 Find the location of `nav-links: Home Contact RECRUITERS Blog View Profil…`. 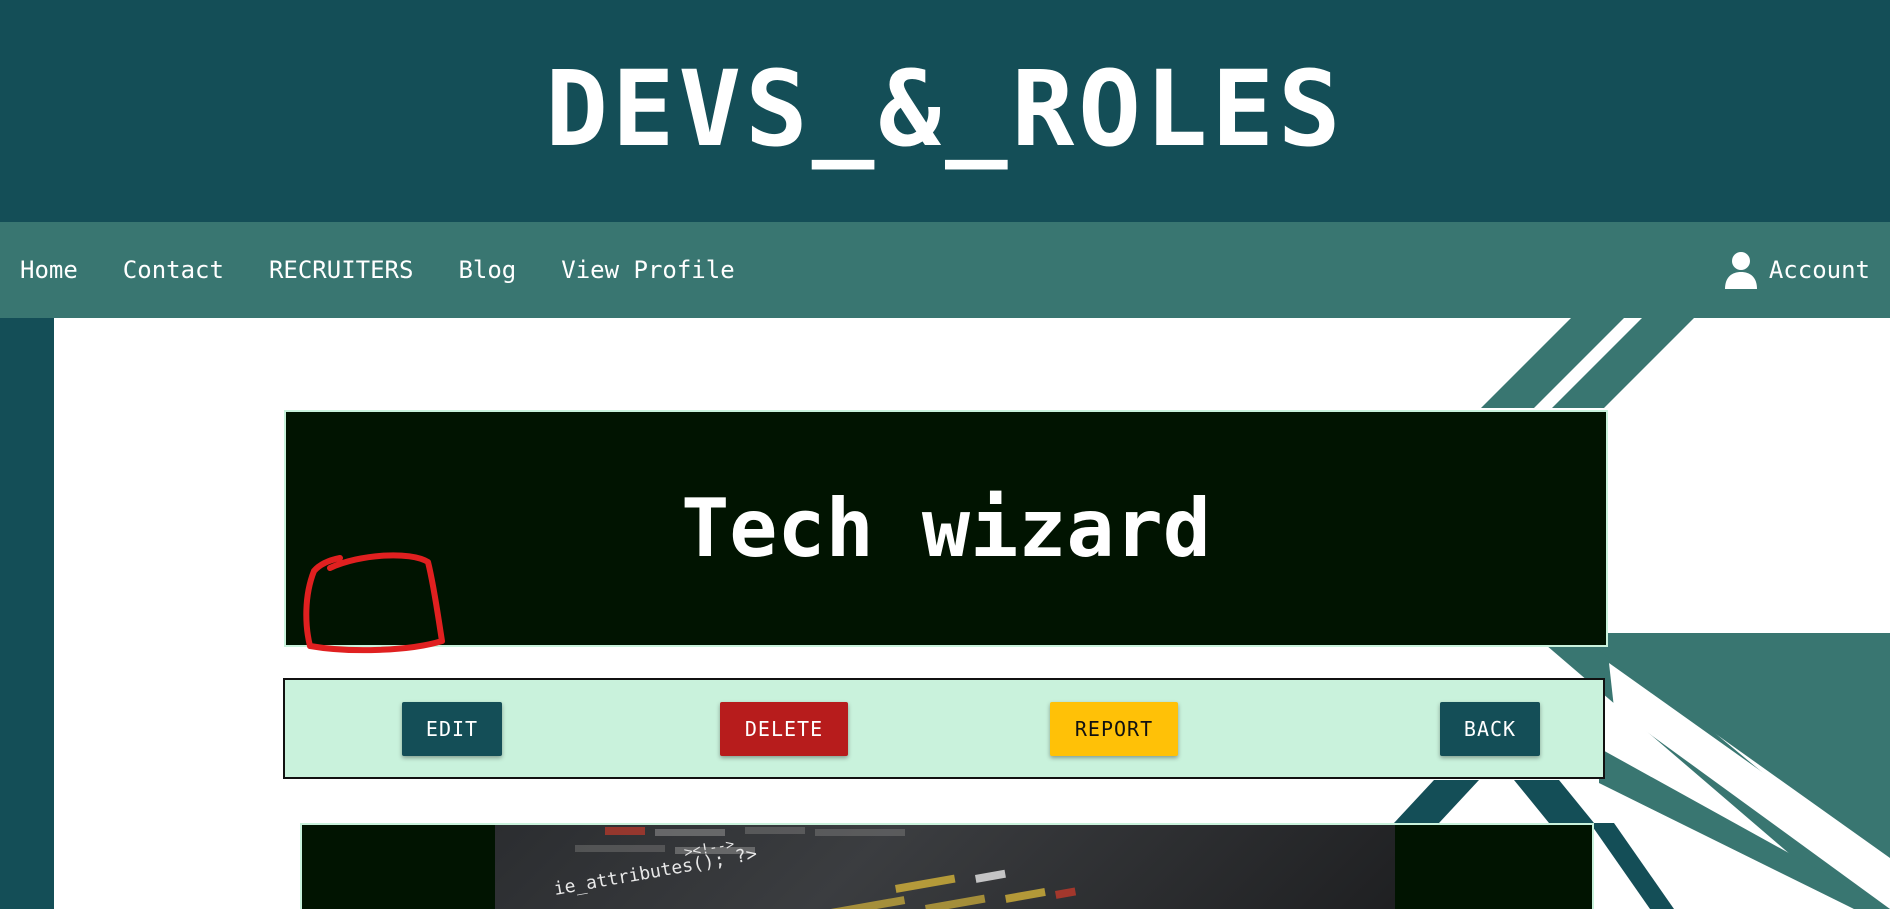

nav-links: Home Contact RECRUITERS Blog View Profil… is located at coordinates (400, 270).